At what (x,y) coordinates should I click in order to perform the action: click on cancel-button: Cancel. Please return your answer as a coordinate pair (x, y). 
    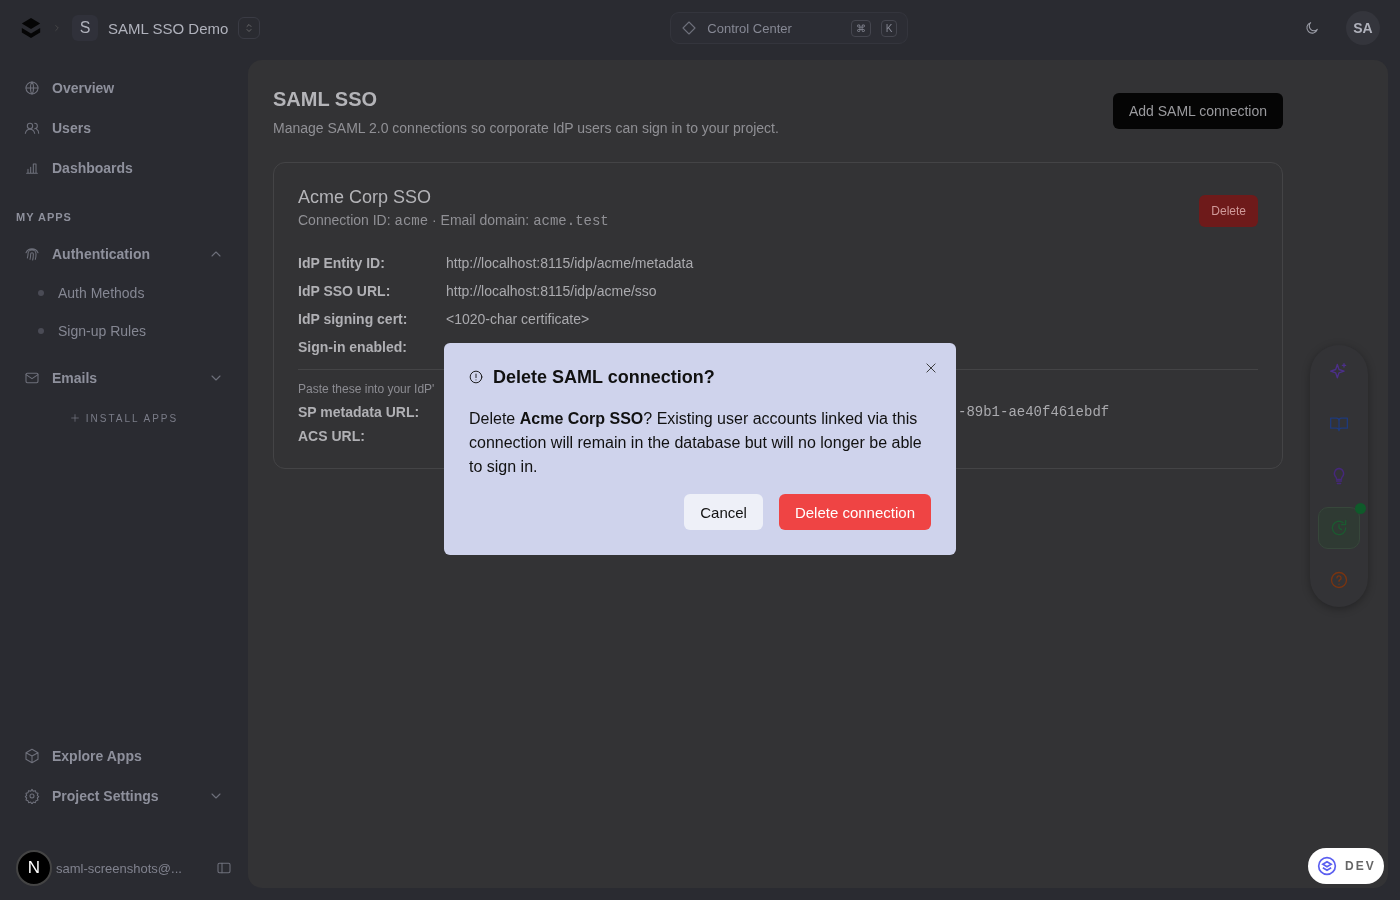
    Looking at the image, I should click on (723, 512).